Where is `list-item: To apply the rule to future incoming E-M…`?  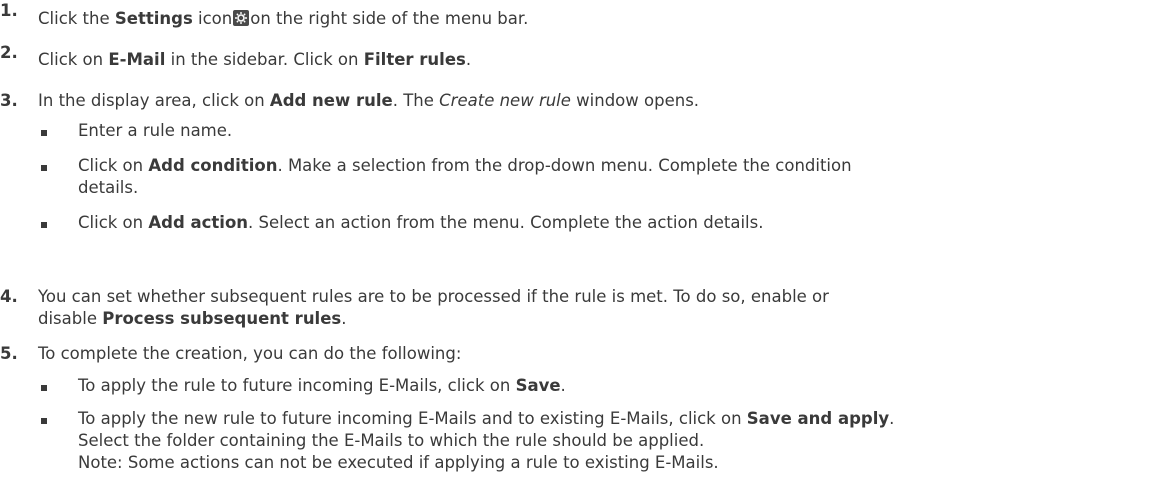 list-item: To apply the rule to future incoming E-M… is located at coordinates (587, 386).